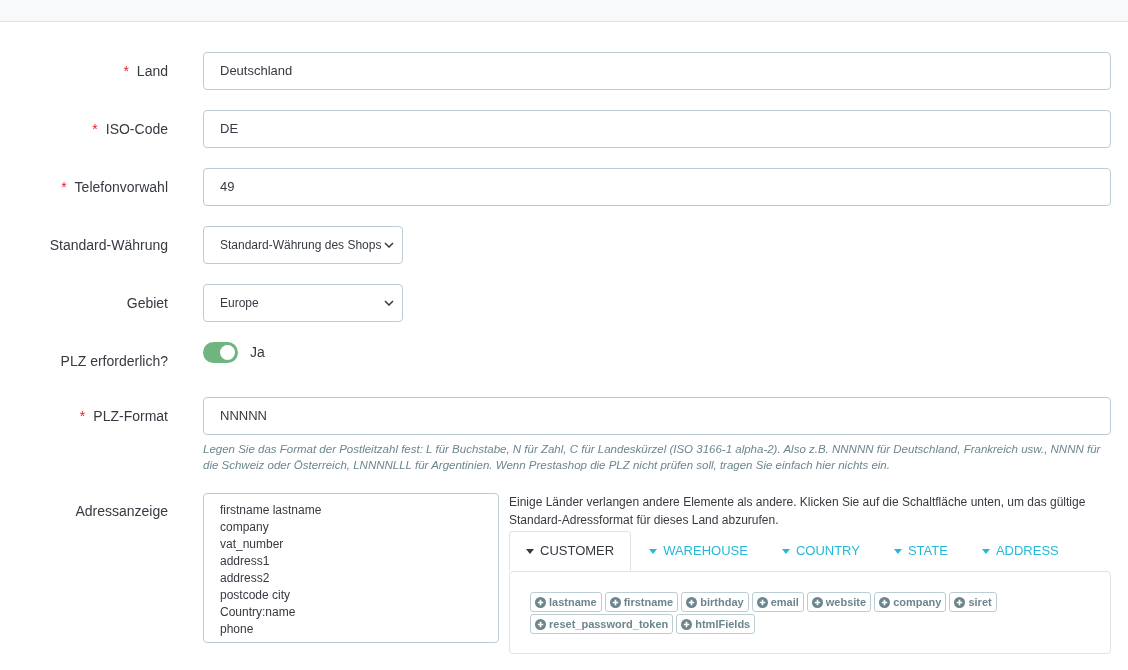 This screenshot has height=670, width=1128. I want to click on select-field: Standard-Währung des Shops, so click(303, 245).